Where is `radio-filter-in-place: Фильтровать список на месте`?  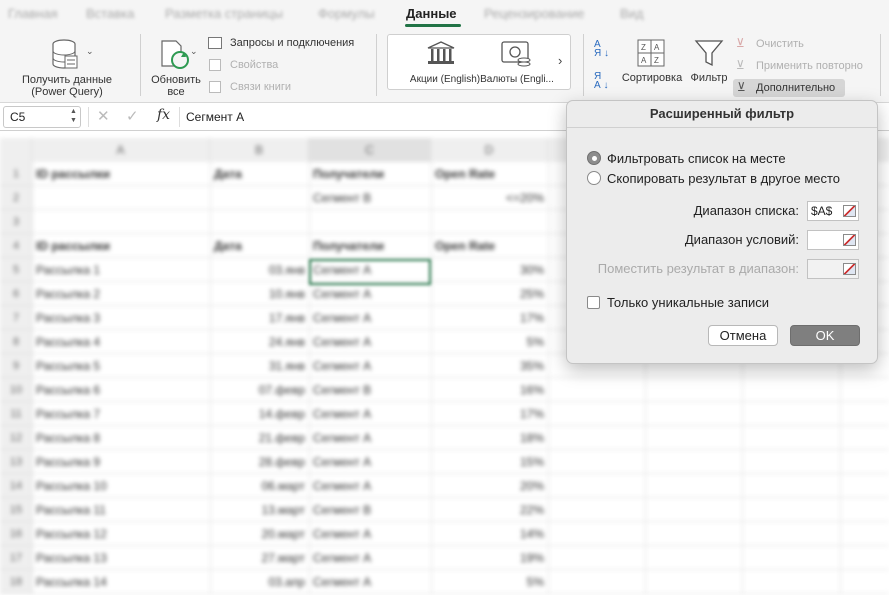 radio-filter-in-place: Фильтровать список на месте is located at coordinates (686, 158).